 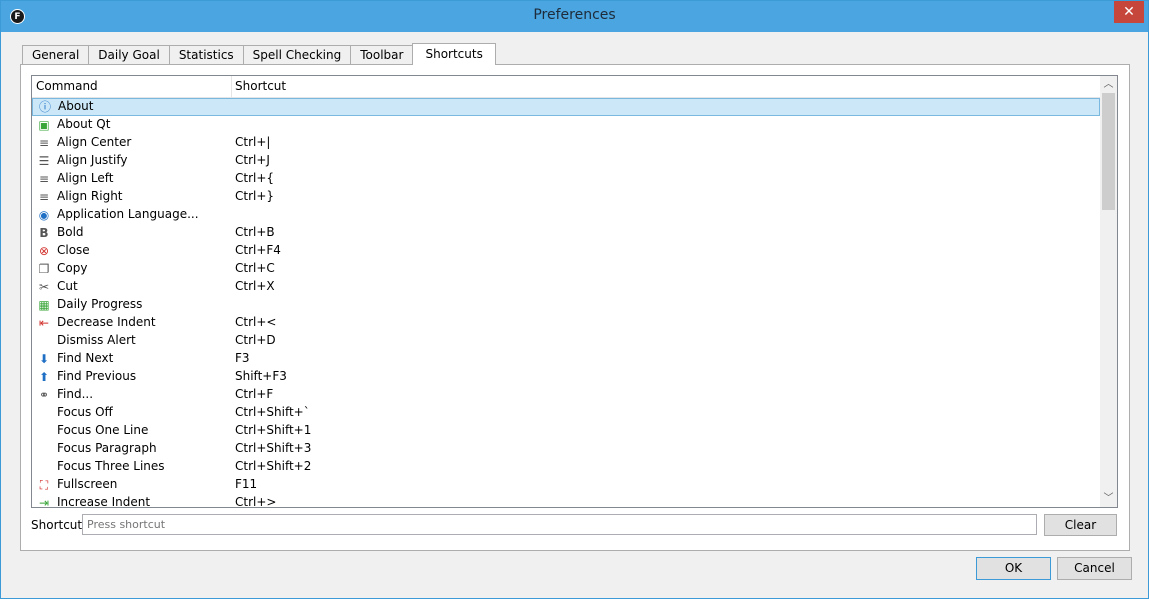 I want to click on tab-shortcuts: Shortcuts, so click(x=454, y=54).